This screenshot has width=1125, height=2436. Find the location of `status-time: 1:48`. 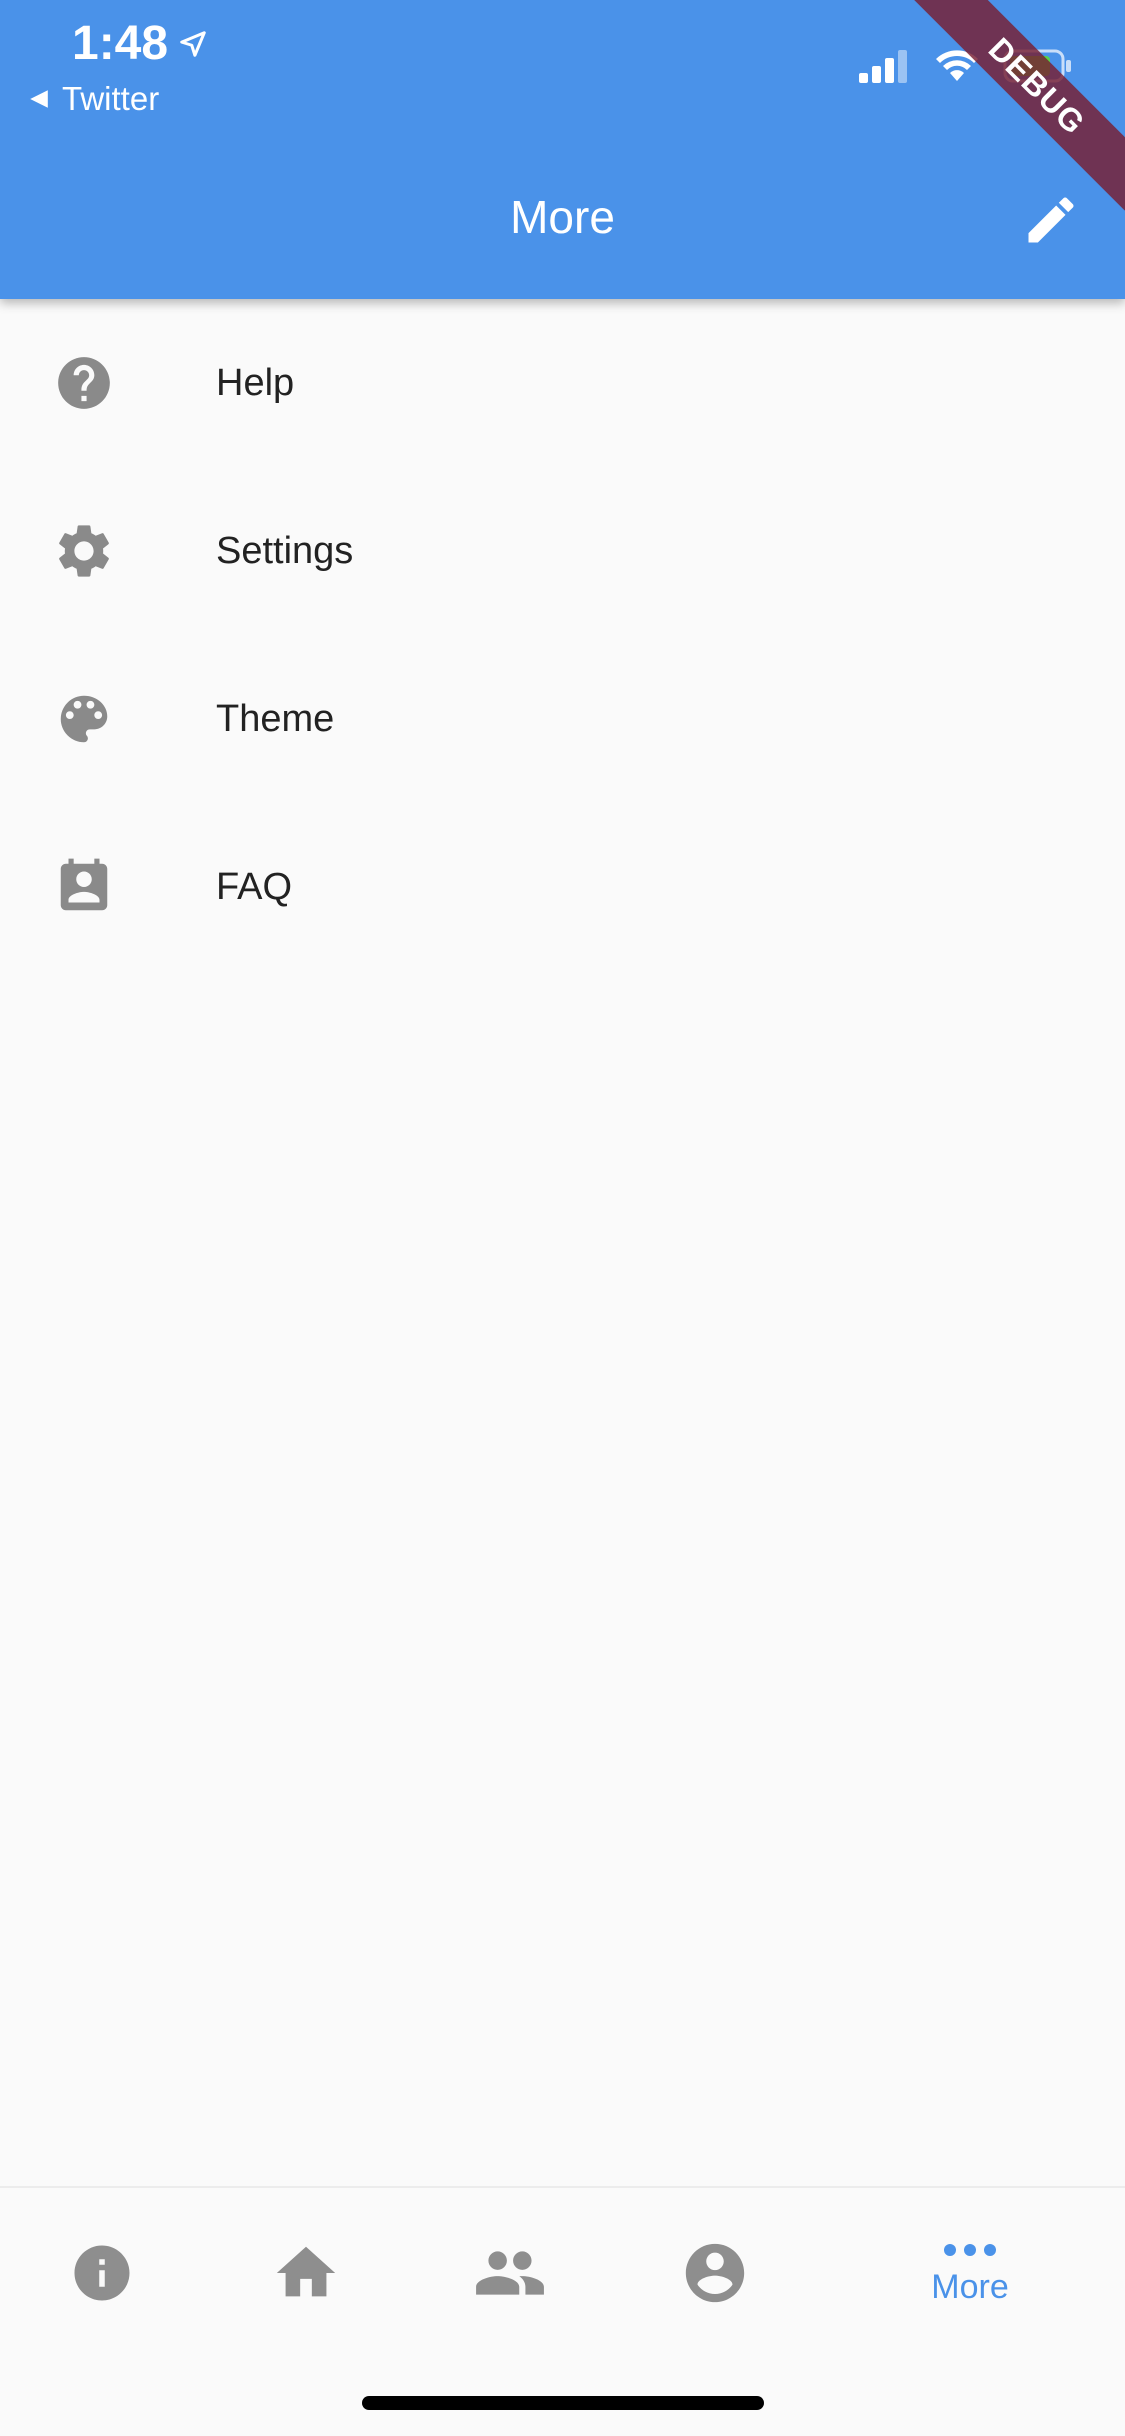

status-time: 1:48 is located at coordinates (140, 43).